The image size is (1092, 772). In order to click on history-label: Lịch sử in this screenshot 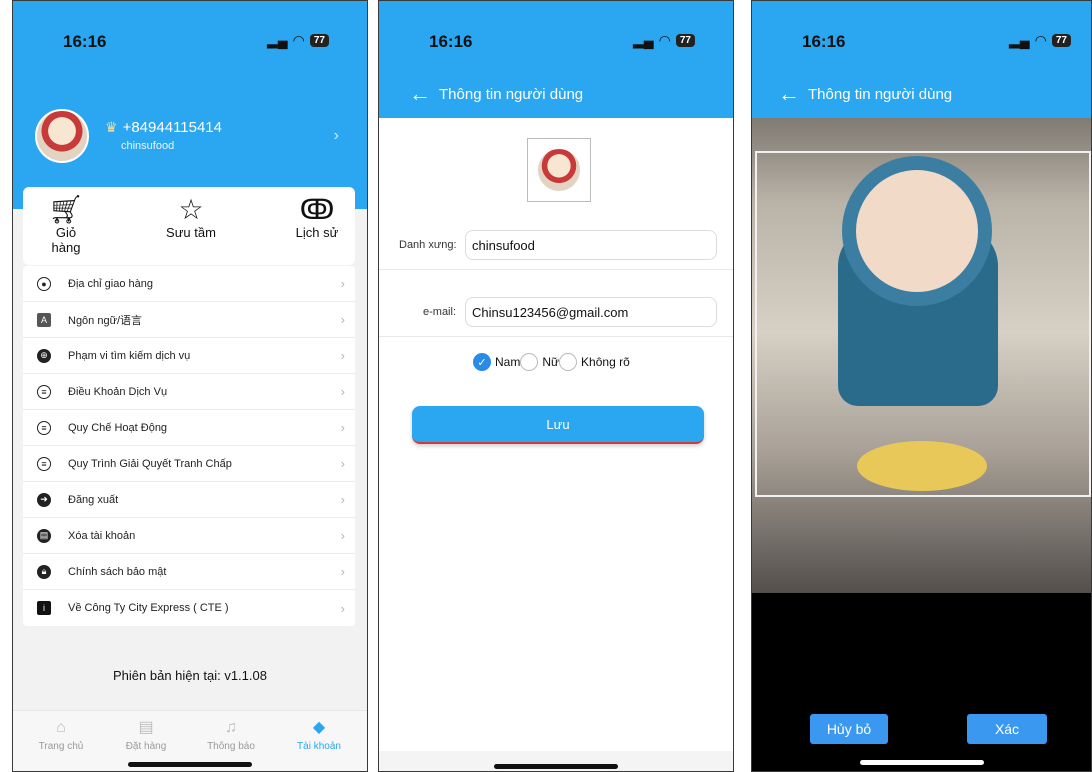, I will do `click(317, 232)`.